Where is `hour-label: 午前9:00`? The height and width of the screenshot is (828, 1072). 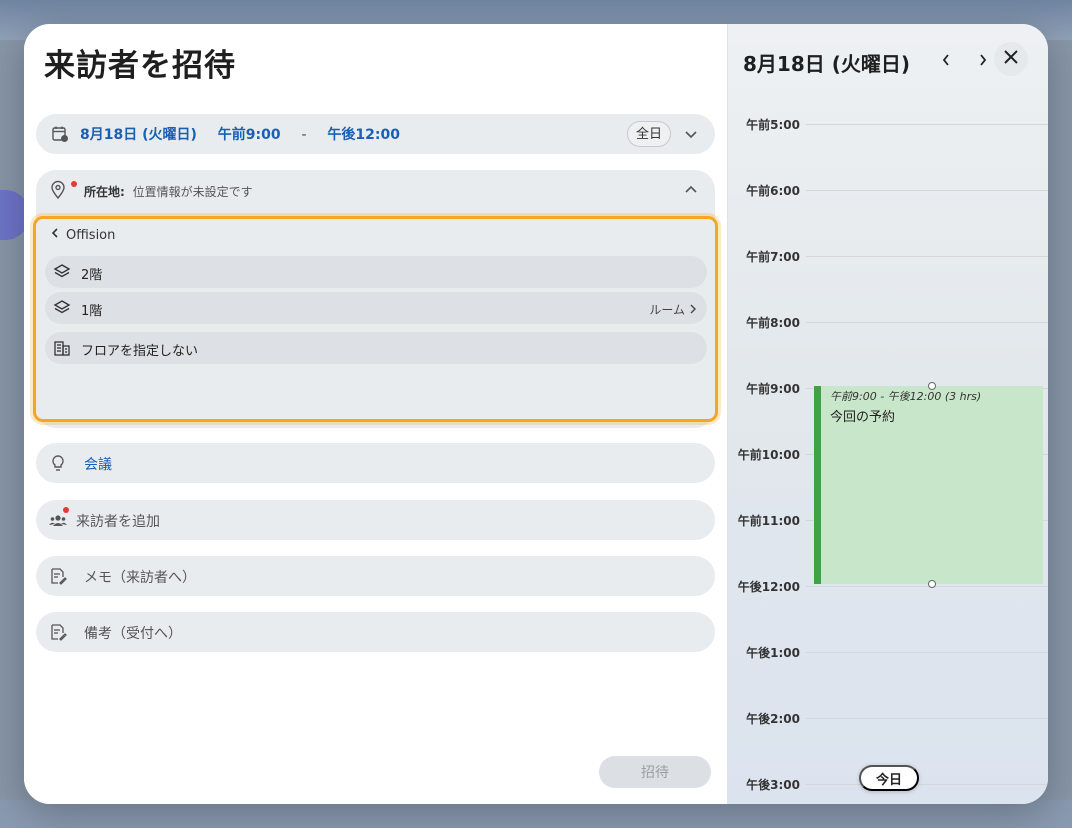
hour-label: 午前9:00 is located at coordinates (773, 389).